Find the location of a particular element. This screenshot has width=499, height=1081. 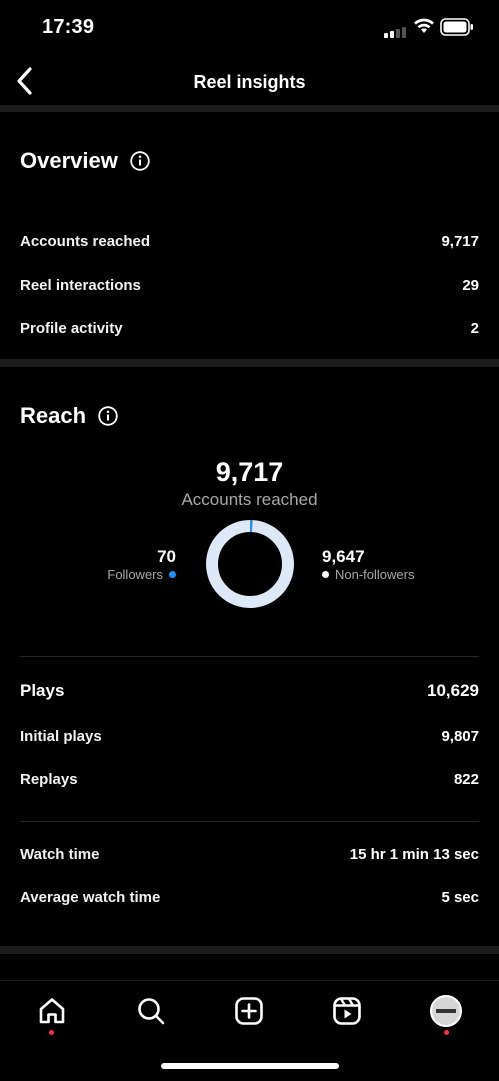

followers-legend: Followers is located at coordinates (141, 574).